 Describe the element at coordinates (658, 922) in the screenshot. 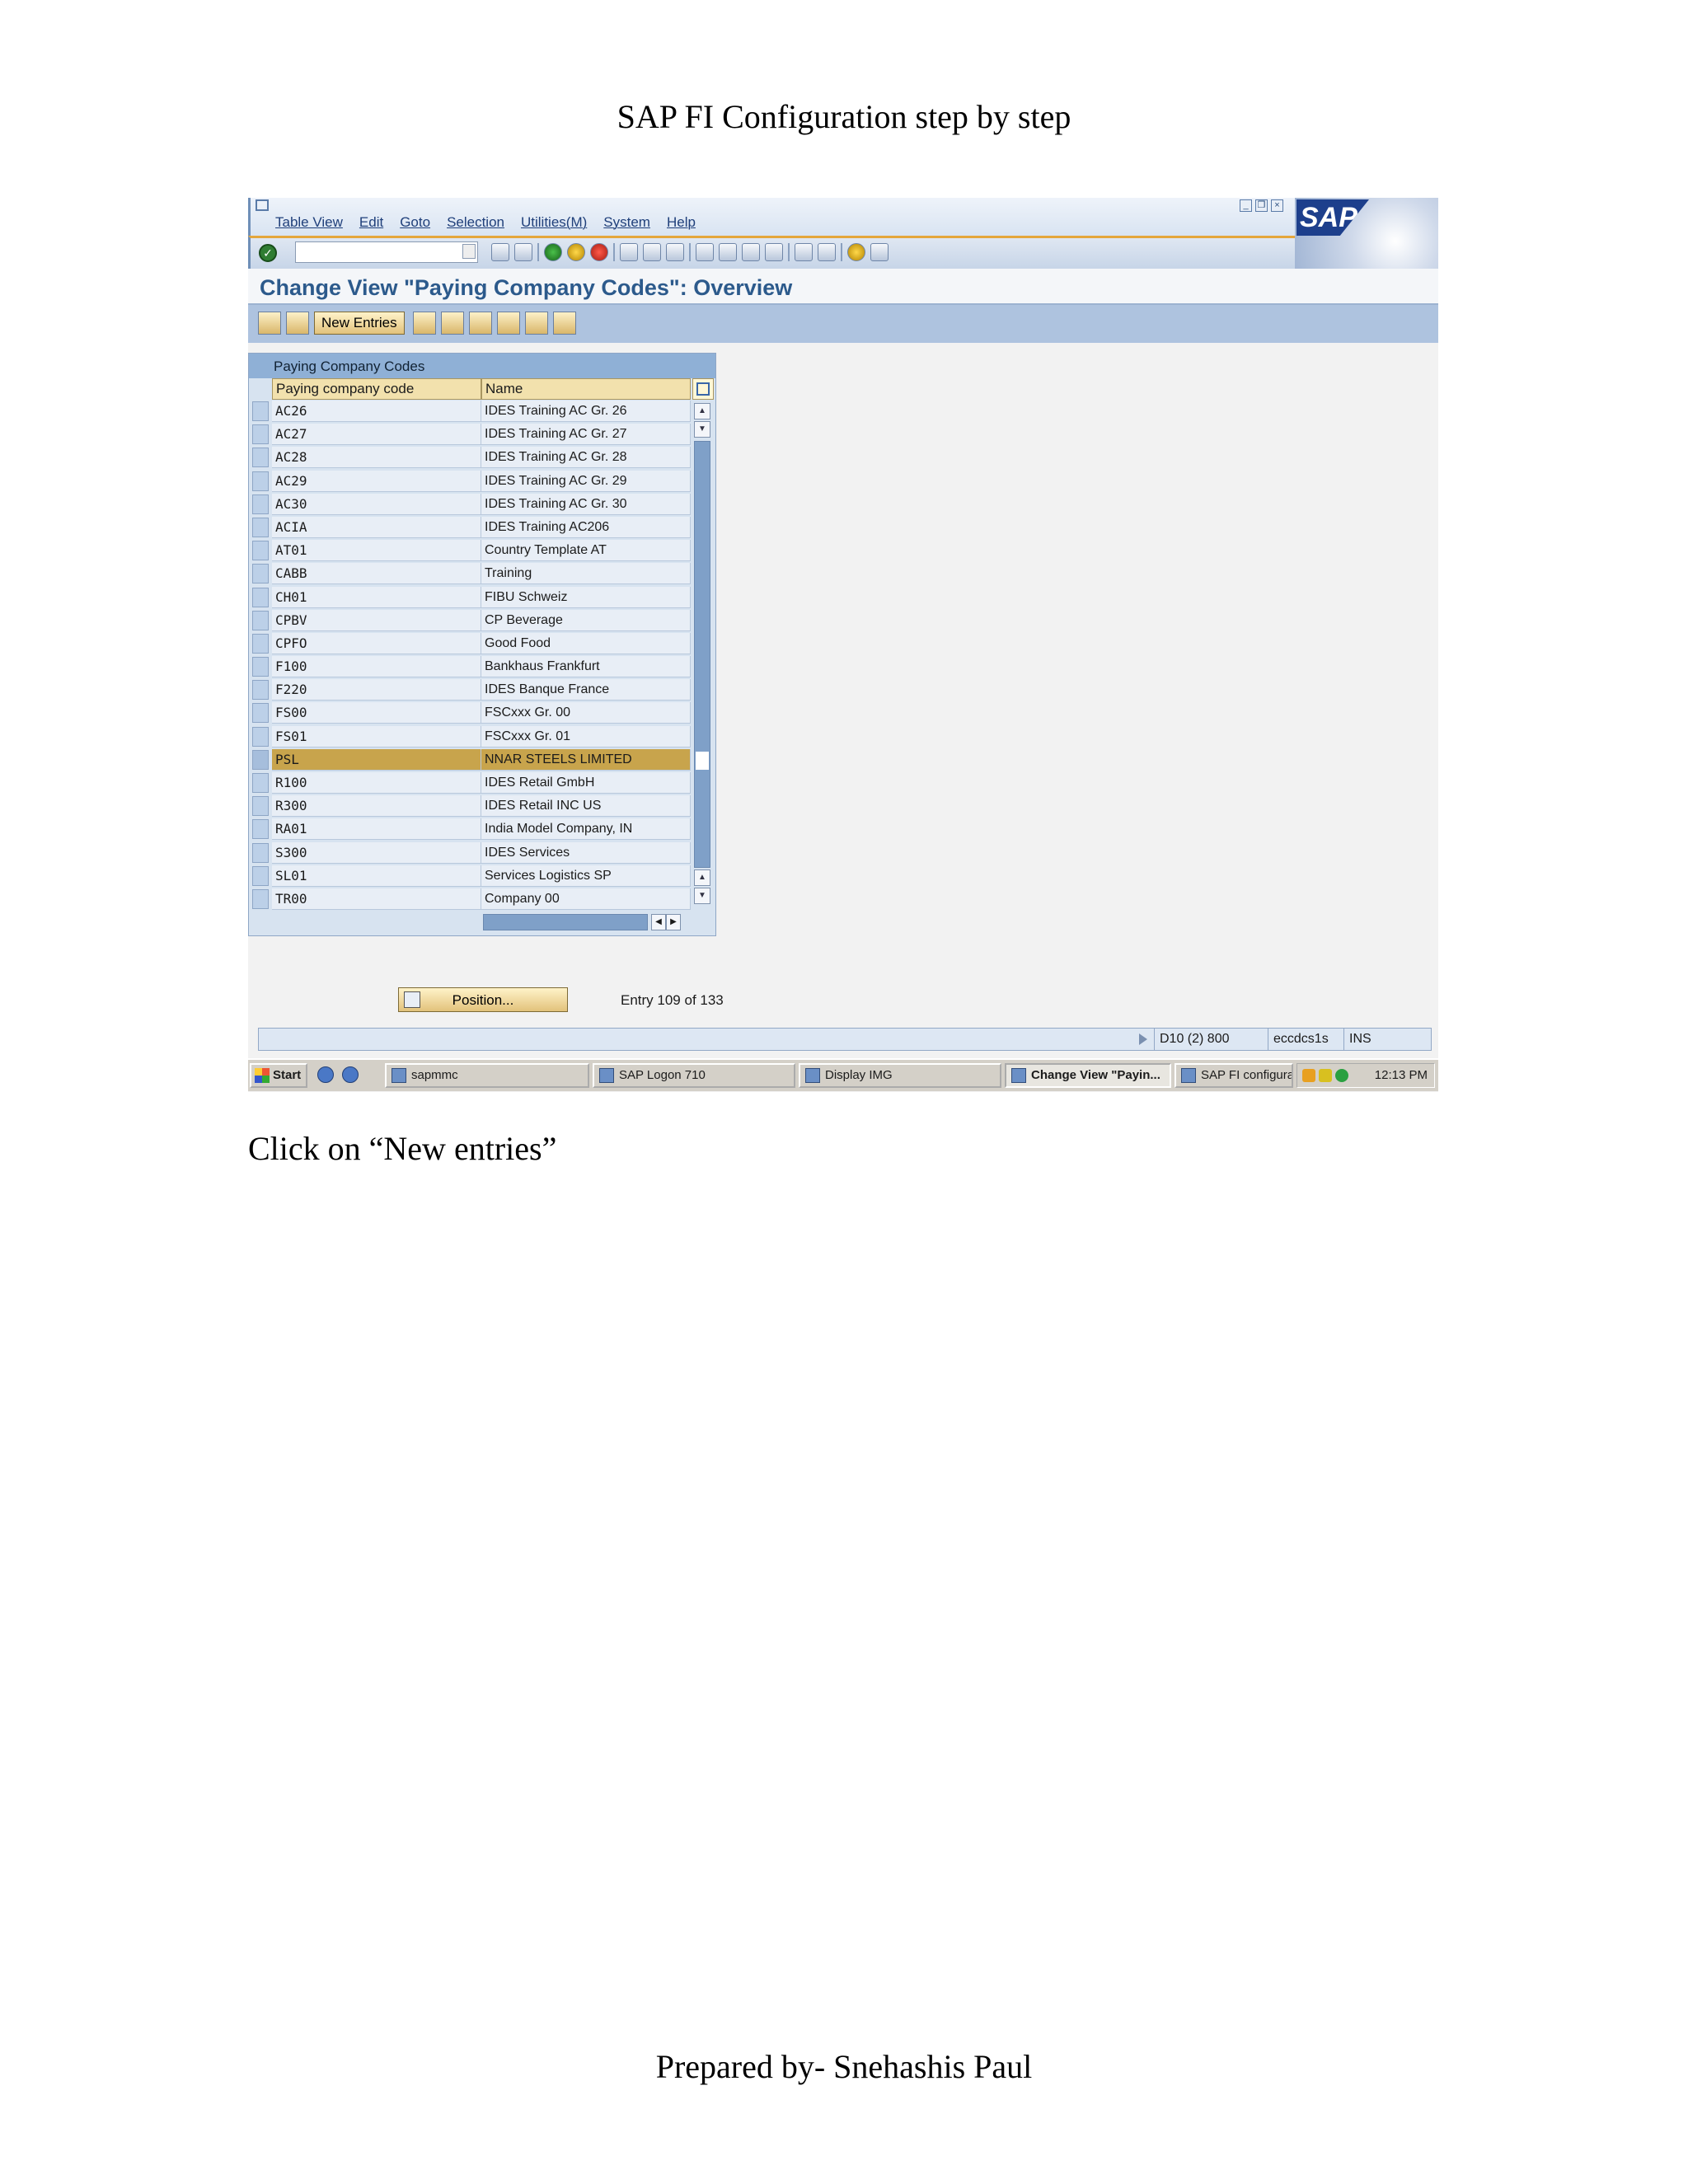

I see `scroll-left-icon: ◀` at that location.